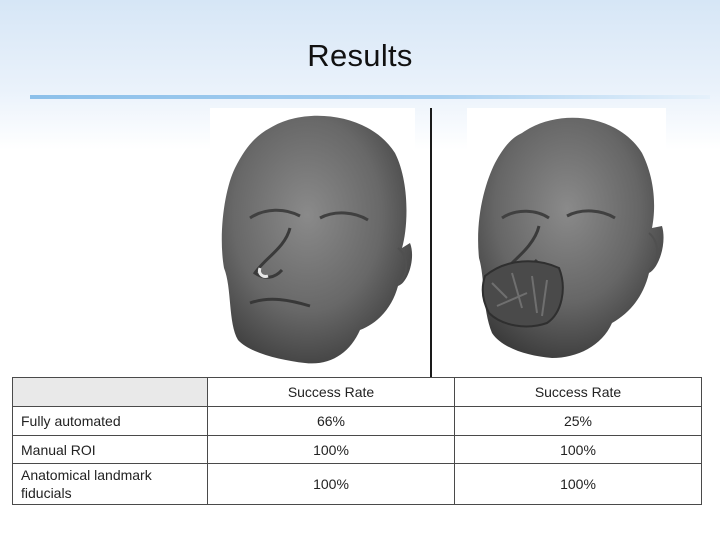 This screenshot has height=540, width=720. I want to click on table-header-right: Success Rate, so click(578, 392).